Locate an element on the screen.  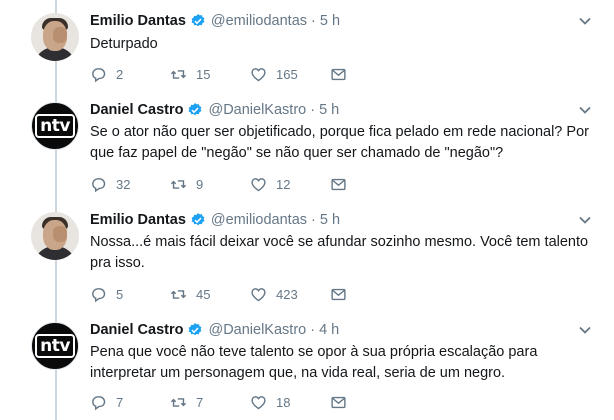
retweet-button: 15 is located at coordinates (210, 74).